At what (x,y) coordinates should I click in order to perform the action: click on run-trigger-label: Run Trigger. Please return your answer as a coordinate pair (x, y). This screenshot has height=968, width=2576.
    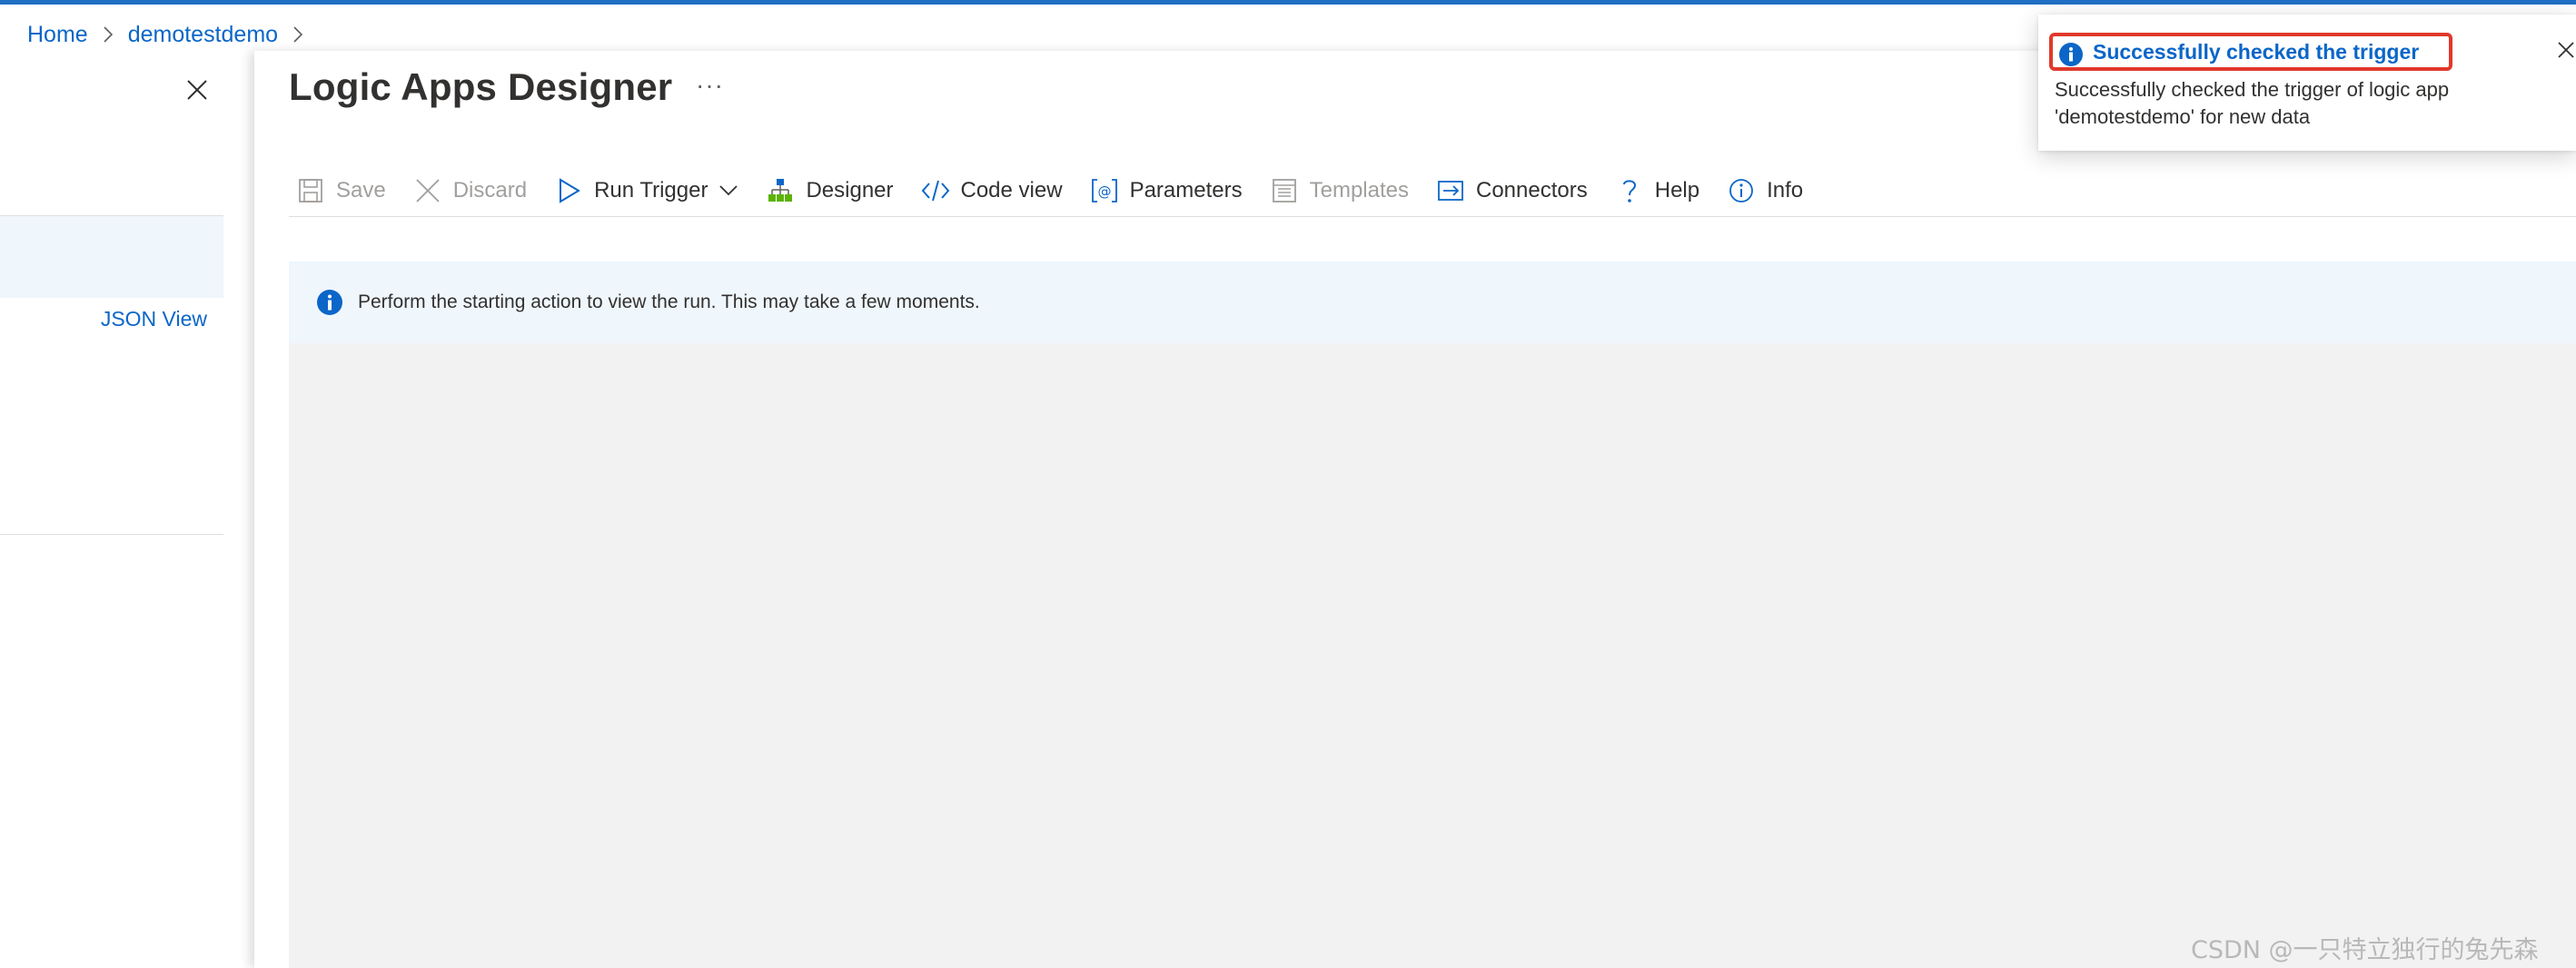
    Looking at the image, I should click on (651, 190).